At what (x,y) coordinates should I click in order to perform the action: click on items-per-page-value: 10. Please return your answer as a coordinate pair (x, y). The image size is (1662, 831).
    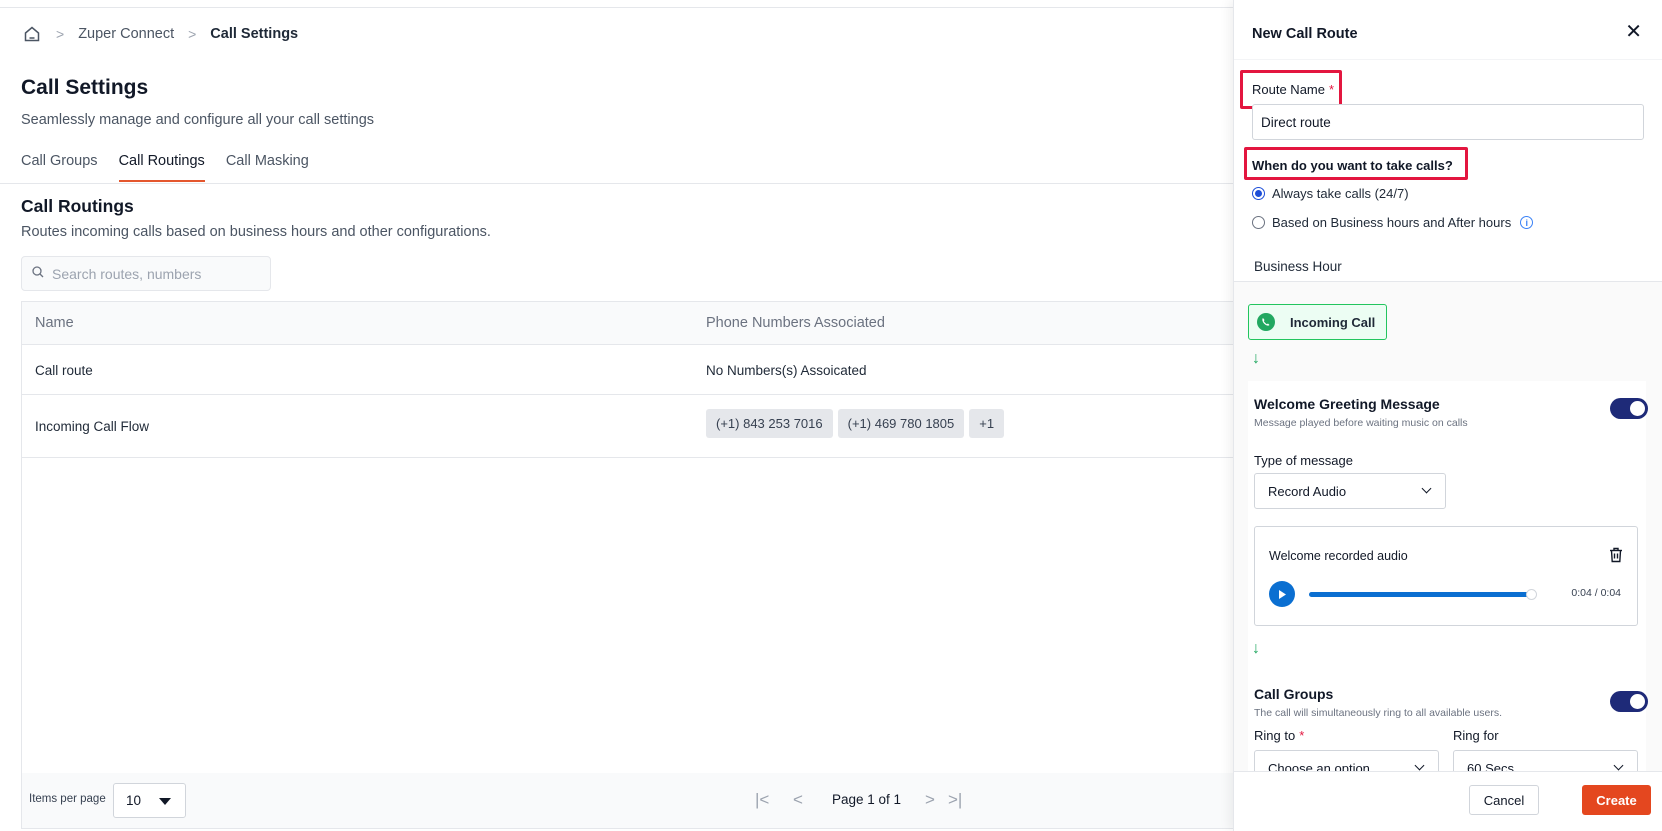
    Looking at the image, I should click on (134, 800).